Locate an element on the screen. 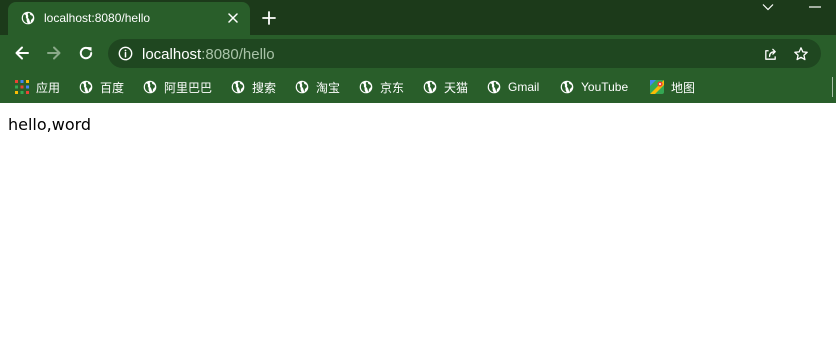 The image size is (836, 358). arrow-right-icon is located at coordinates (54, 53).